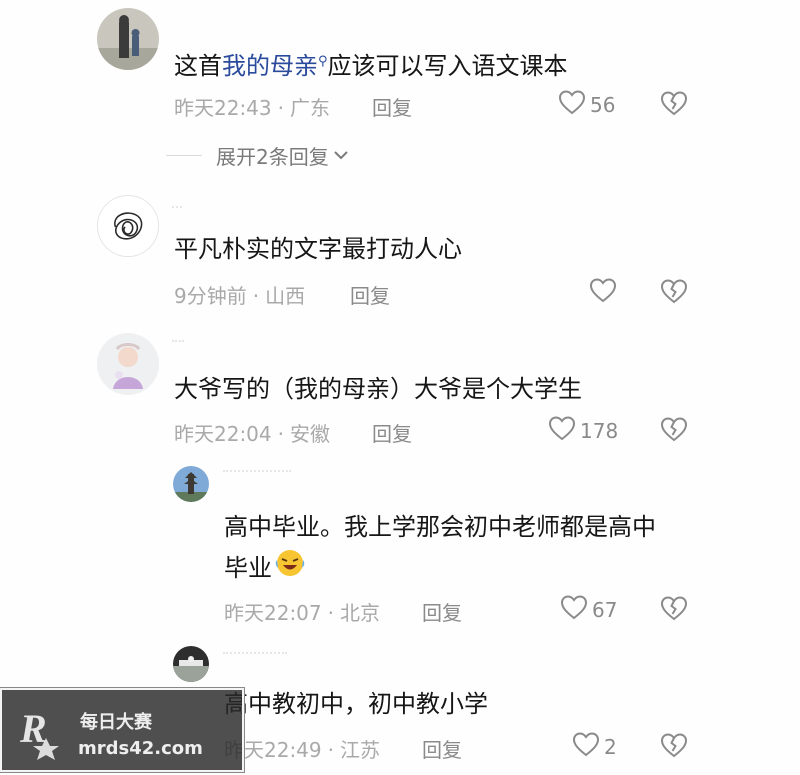 The height and width of the screenshot is (775, 800). I want to click on watermark-logo-icon: R 每日大赛 mrds42.com, so click(111, 733).